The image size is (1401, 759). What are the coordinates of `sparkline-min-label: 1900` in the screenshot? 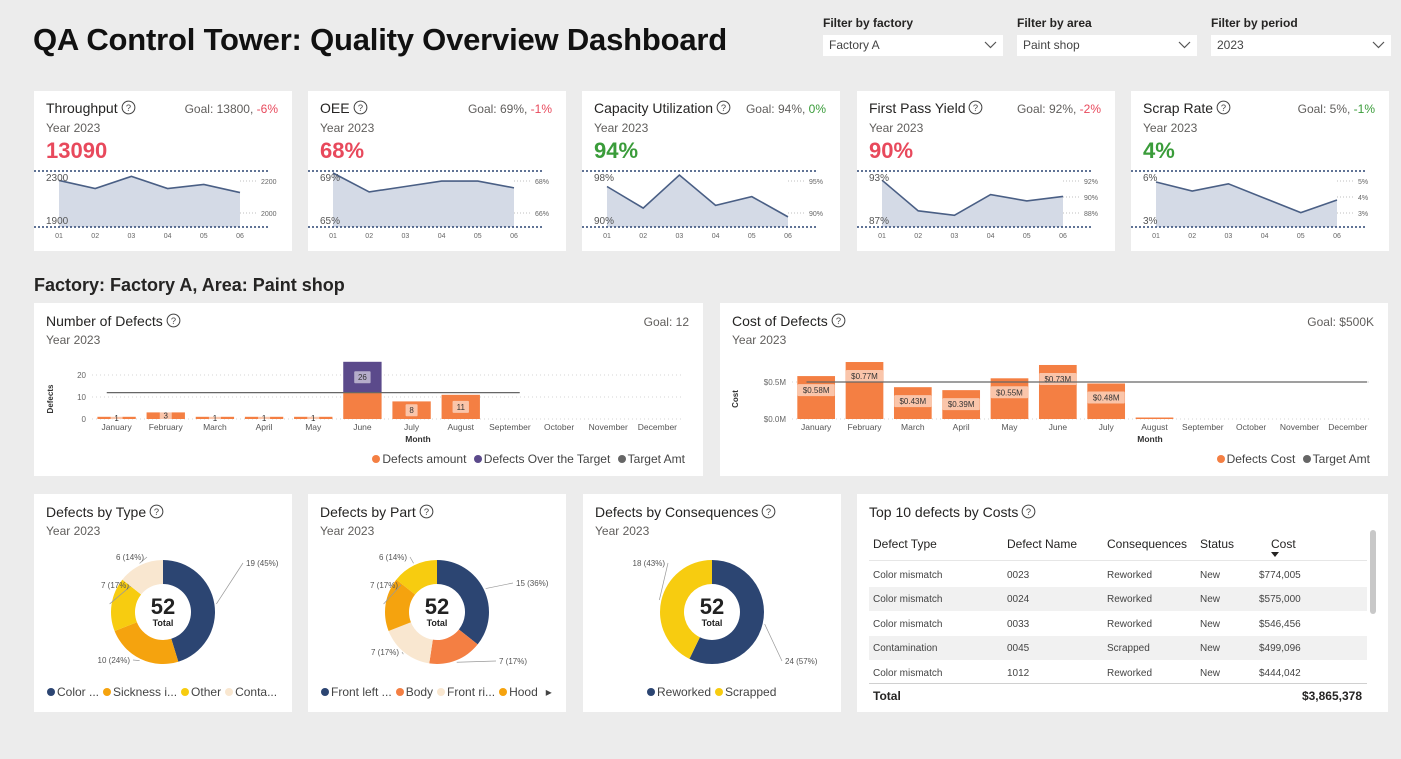 It's located at (57, 221).